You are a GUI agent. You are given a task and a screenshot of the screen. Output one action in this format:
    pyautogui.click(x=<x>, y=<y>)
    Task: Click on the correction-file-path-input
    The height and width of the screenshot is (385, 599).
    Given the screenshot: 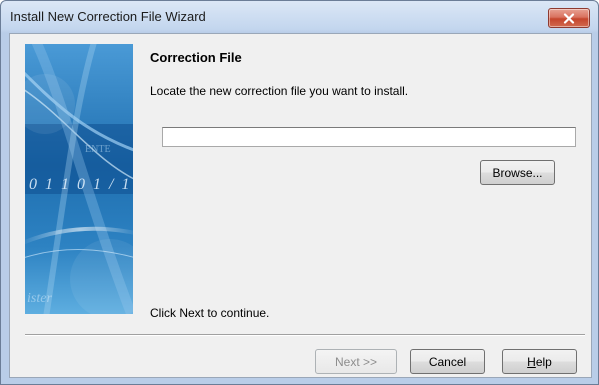 What is the action you would take?
    pyautogui.click(x=369, y=137)
    